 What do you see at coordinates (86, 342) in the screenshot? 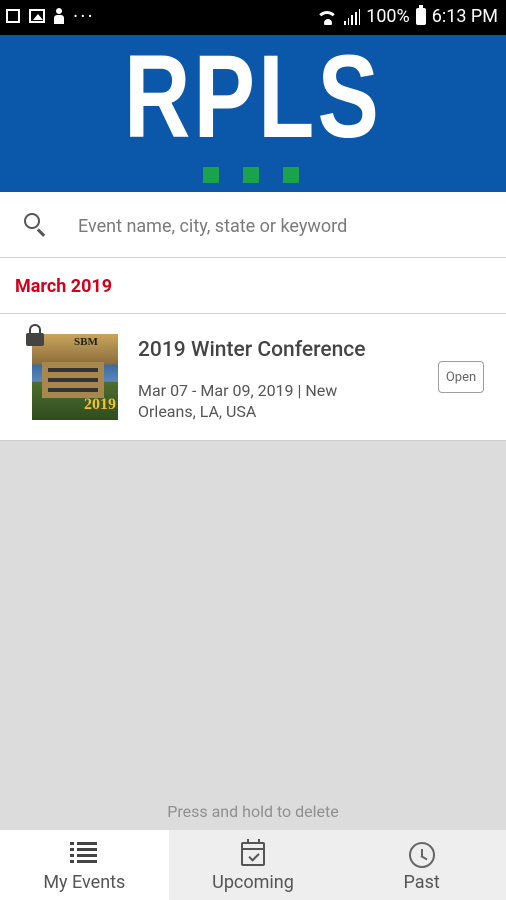
I see `thumbnail-text-top: SBM` at bounding box center [86, 342].